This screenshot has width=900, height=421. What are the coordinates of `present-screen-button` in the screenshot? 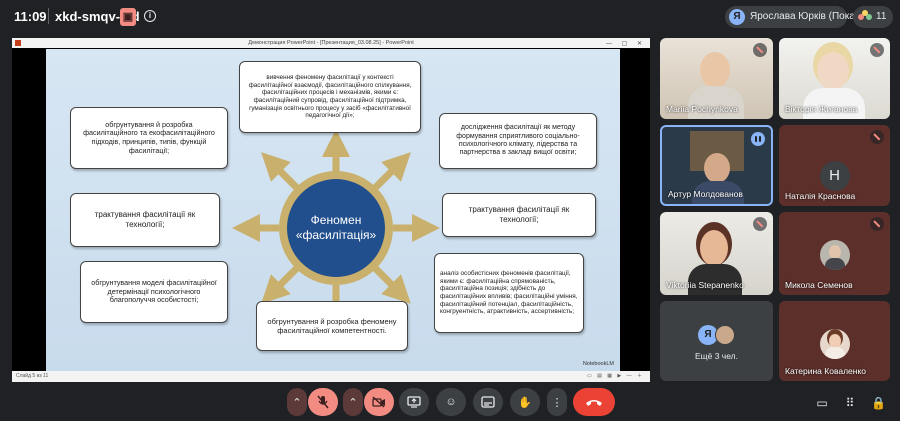 It's located at (414, 402).